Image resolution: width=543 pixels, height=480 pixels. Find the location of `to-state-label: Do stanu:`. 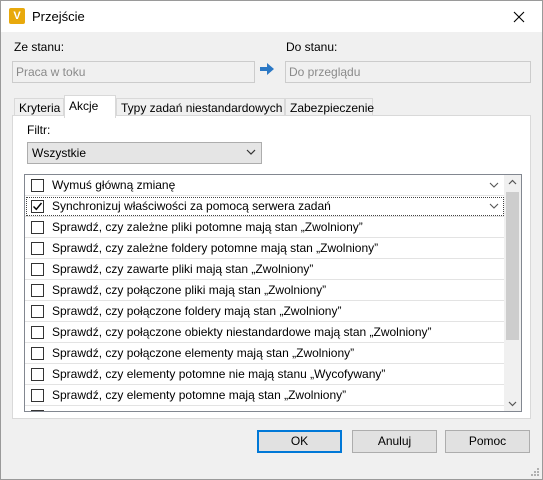

to-state-label: Do stanu: is located at coordinates (312, 47).